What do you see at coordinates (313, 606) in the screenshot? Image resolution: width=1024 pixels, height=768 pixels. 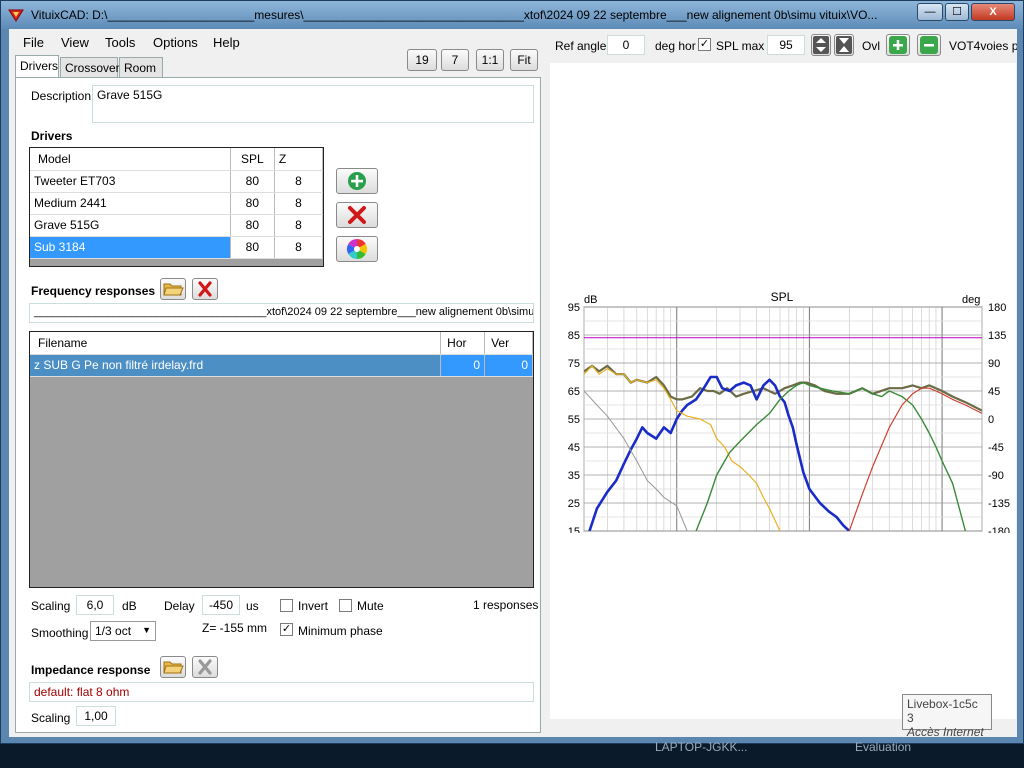 I see `invert-label: Invert` at bounding box center [313, 606].